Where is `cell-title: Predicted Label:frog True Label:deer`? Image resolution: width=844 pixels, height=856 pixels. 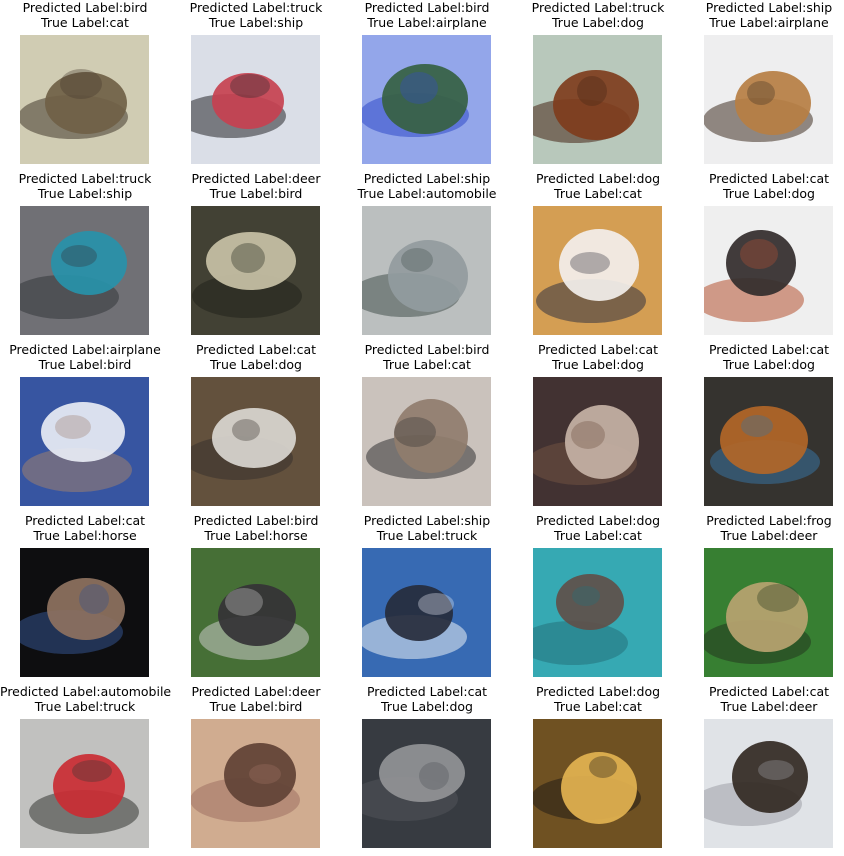
cell-title: Predicted Label:frog True Label:deer is located at coordinates (764, 528).